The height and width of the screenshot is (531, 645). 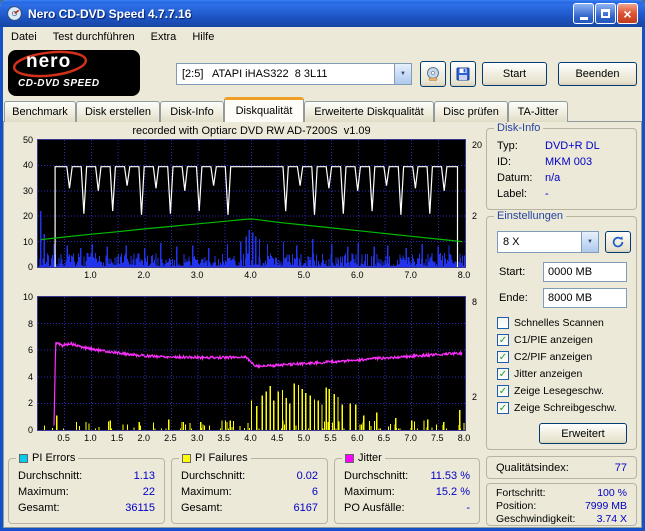 What do you see at coordinates (49, 61) in the screenshot?
I see `logo-brand-text: nero` at bounding box center [49, 61].